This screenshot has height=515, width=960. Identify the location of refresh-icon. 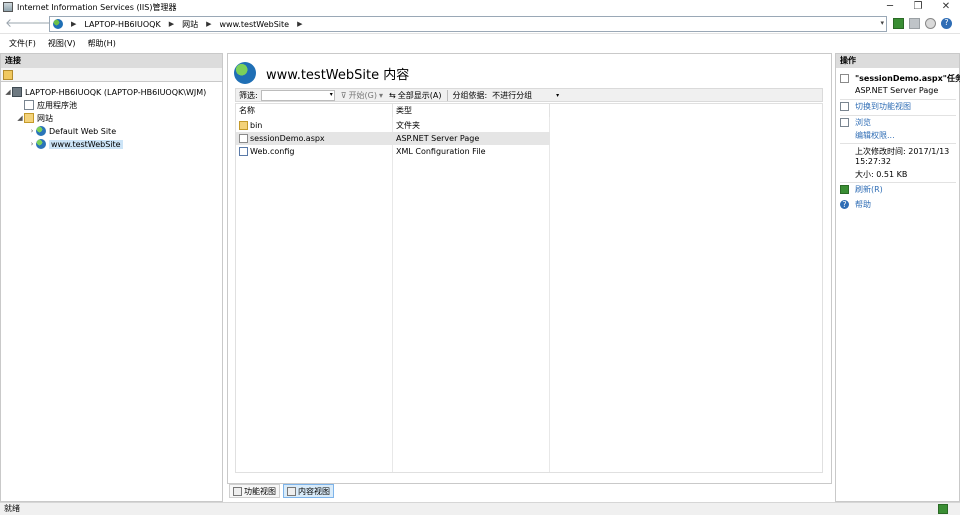
(844, 189).